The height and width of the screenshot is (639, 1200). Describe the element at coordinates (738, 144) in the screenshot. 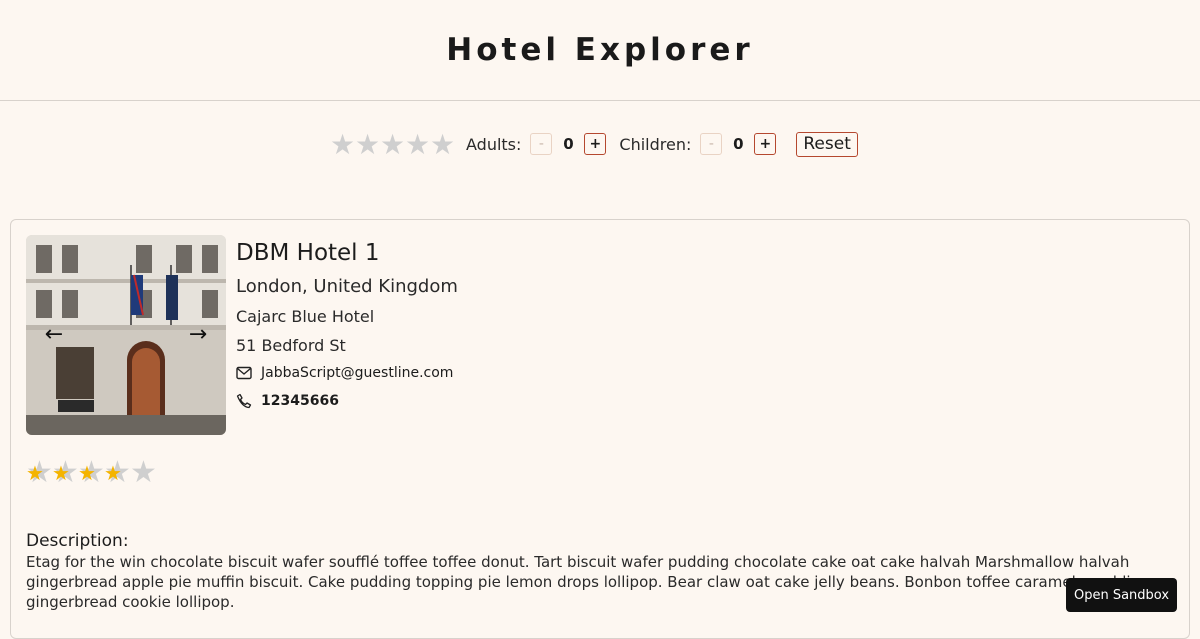

I see `children-count: 0` at that location.